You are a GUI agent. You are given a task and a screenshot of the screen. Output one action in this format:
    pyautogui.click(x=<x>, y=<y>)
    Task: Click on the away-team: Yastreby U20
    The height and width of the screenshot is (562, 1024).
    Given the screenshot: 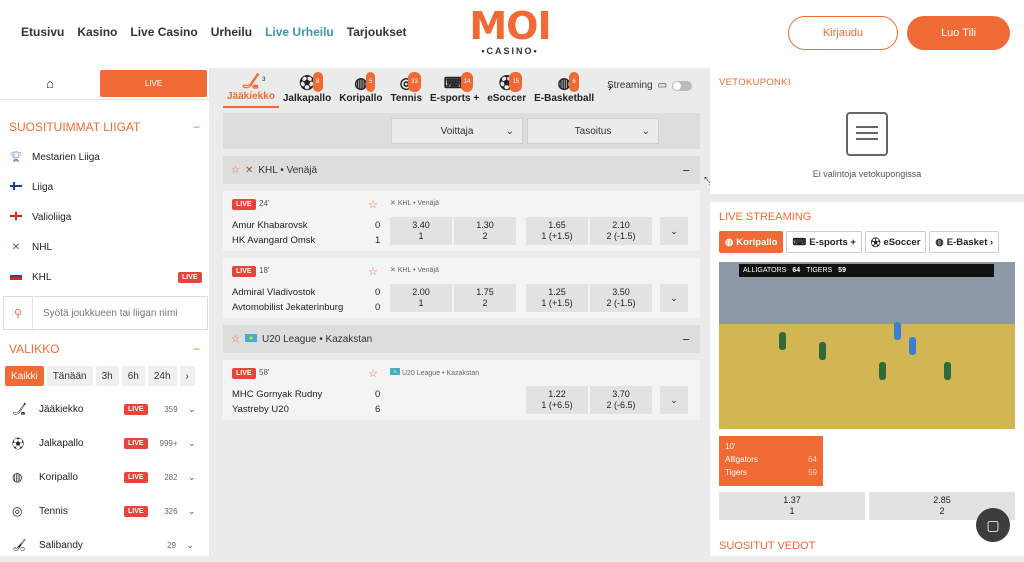 What is the action you would take?
    pyautogui.click(x=260, y=409)
    